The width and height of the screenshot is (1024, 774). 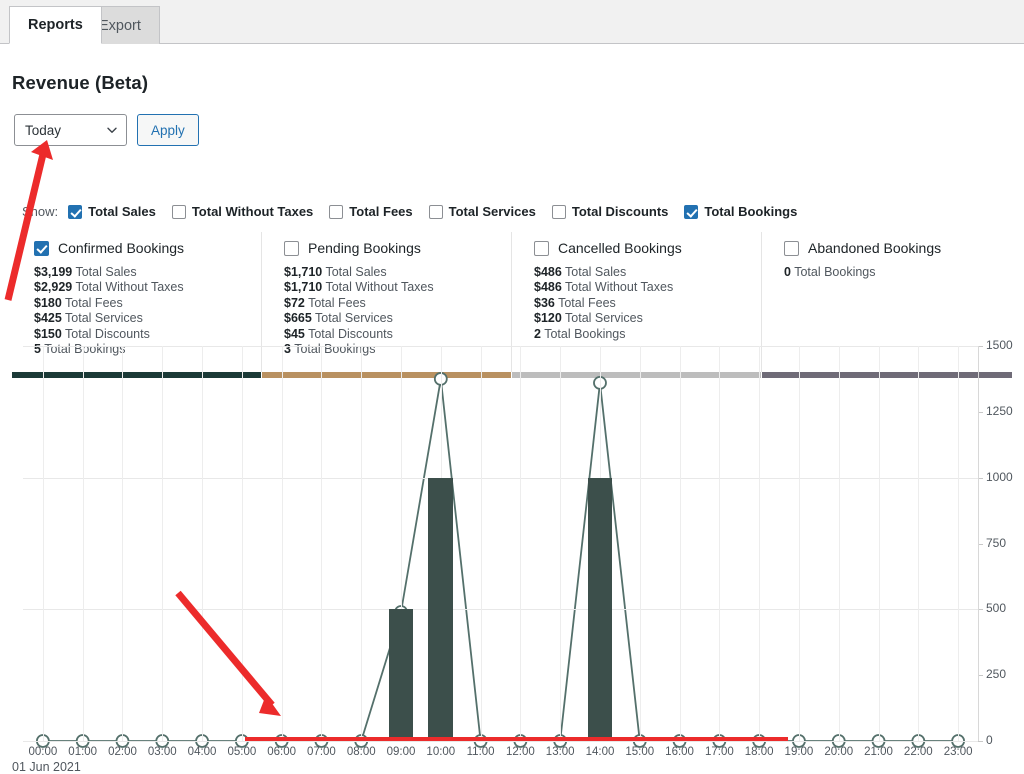 What do you see at coordinates (252, 211) in the screenshot?
I see `filter-label: Total Without Taxes` at bounding box center [252, 211].